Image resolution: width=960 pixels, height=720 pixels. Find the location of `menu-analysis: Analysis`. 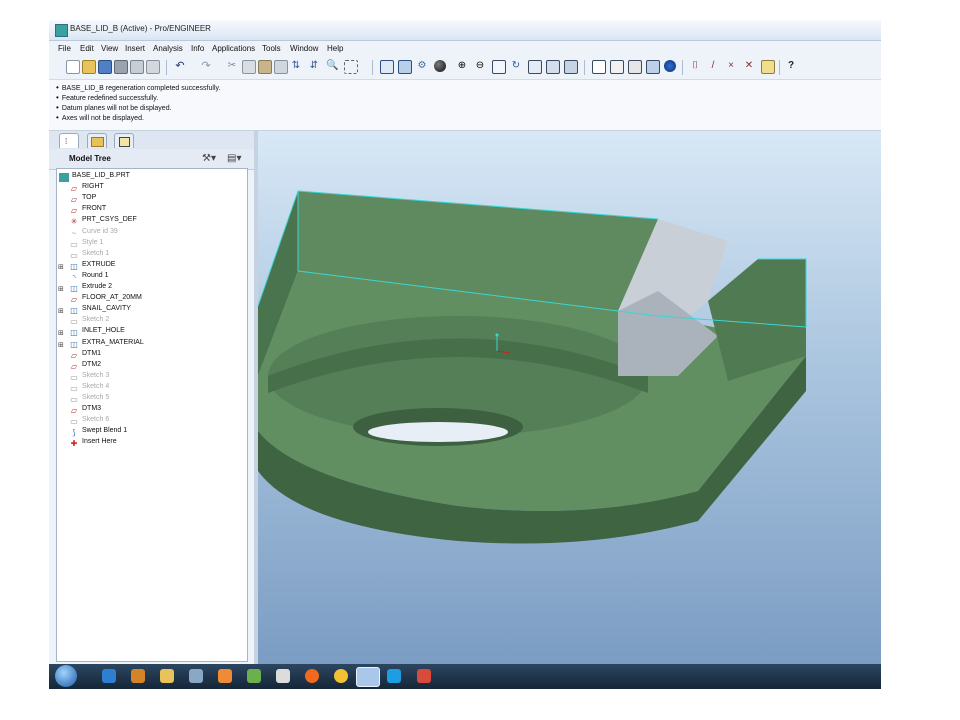

menu-analysis: Analysis is located at coordinates (168, 48).